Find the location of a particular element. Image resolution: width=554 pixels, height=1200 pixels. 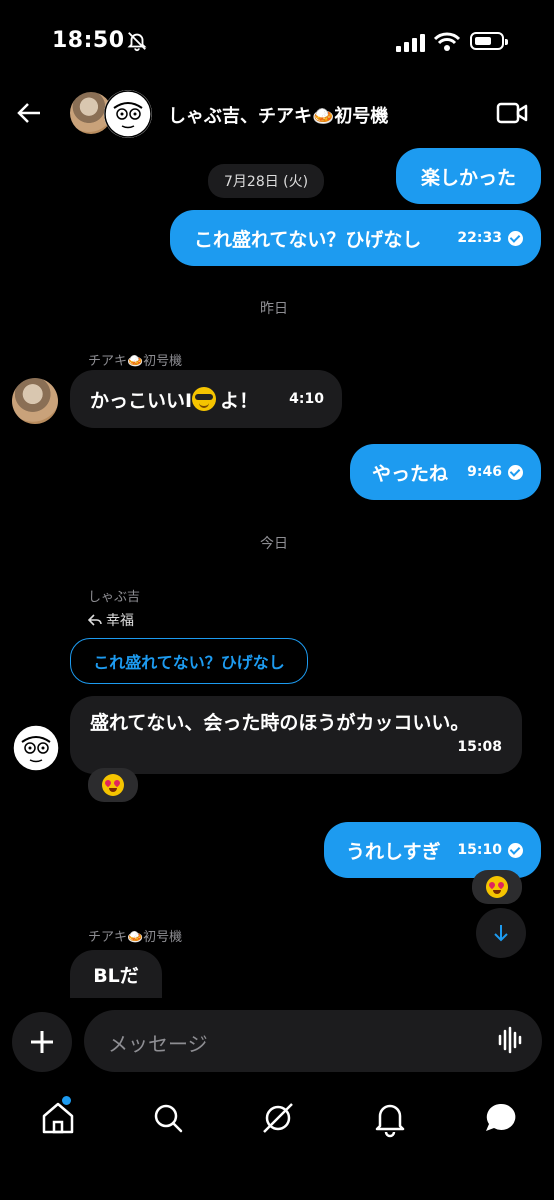

arrow-down-icon is located at coordinates (501, 933).